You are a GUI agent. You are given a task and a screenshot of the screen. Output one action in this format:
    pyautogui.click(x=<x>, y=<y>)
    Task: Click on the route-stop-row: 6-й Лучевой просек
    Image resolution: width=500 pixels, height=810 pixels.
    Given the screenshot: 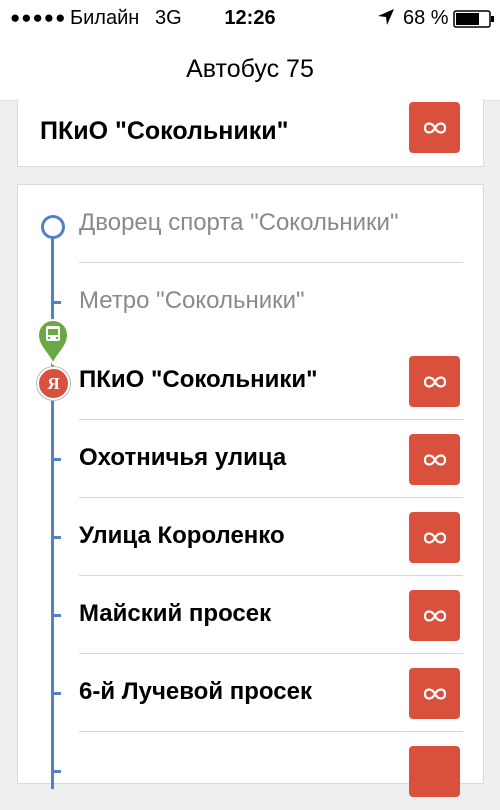 What is the action you would take?
    pyautogui.click(x=250, y=693)
    